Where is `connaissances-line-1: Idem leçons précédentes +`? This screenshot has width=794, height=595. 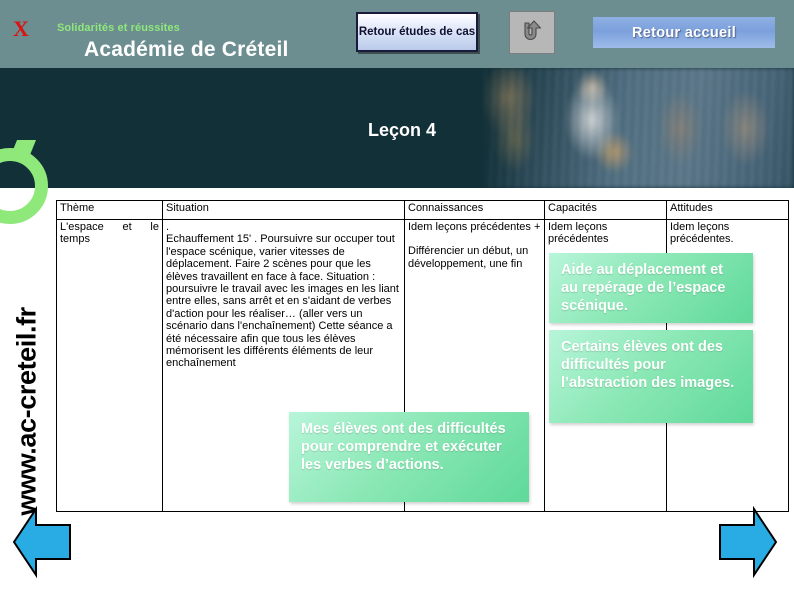 connaissances-line-1: Idem leçons précédentes + is located at coordinates (474, 227).